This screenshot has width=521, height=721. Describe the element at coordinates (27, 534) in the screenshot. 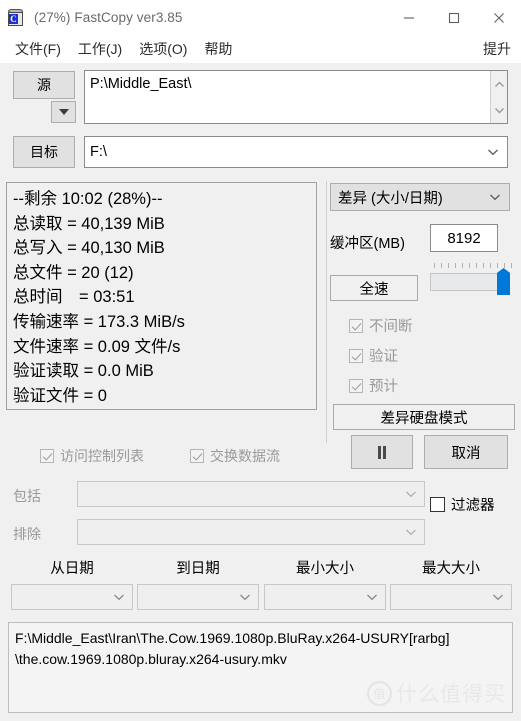

I see `exclude-filter-label: 排除` at that location.